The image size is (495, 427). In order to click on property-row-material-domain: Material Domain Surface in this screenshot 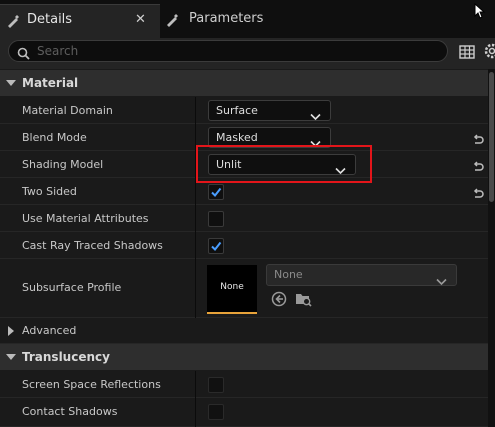, I will do `click(244, 110)`.